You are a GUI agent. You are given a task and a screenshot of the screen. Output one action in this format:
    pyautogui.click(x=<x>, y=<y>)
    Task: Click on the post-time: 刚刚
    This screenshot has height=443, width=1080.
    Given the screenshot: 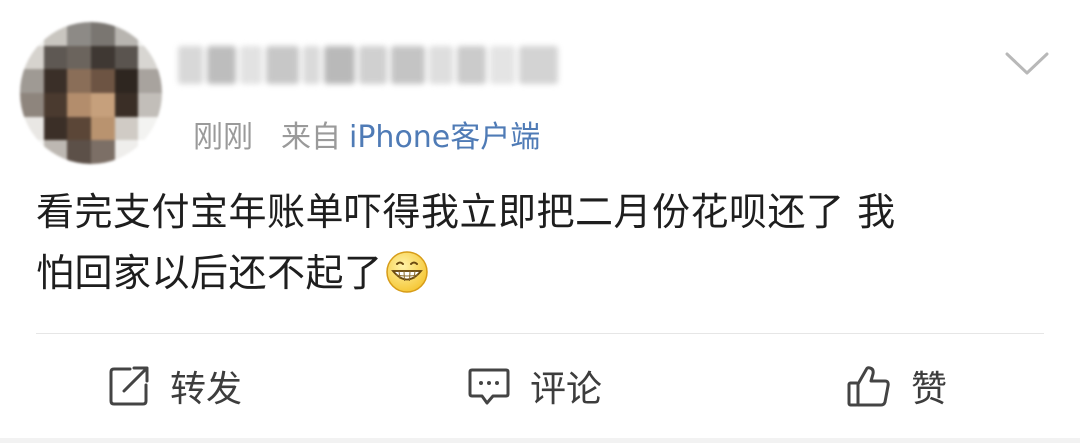 What is the action you would take?
    pyautogui.click(x=223, y=137)
    